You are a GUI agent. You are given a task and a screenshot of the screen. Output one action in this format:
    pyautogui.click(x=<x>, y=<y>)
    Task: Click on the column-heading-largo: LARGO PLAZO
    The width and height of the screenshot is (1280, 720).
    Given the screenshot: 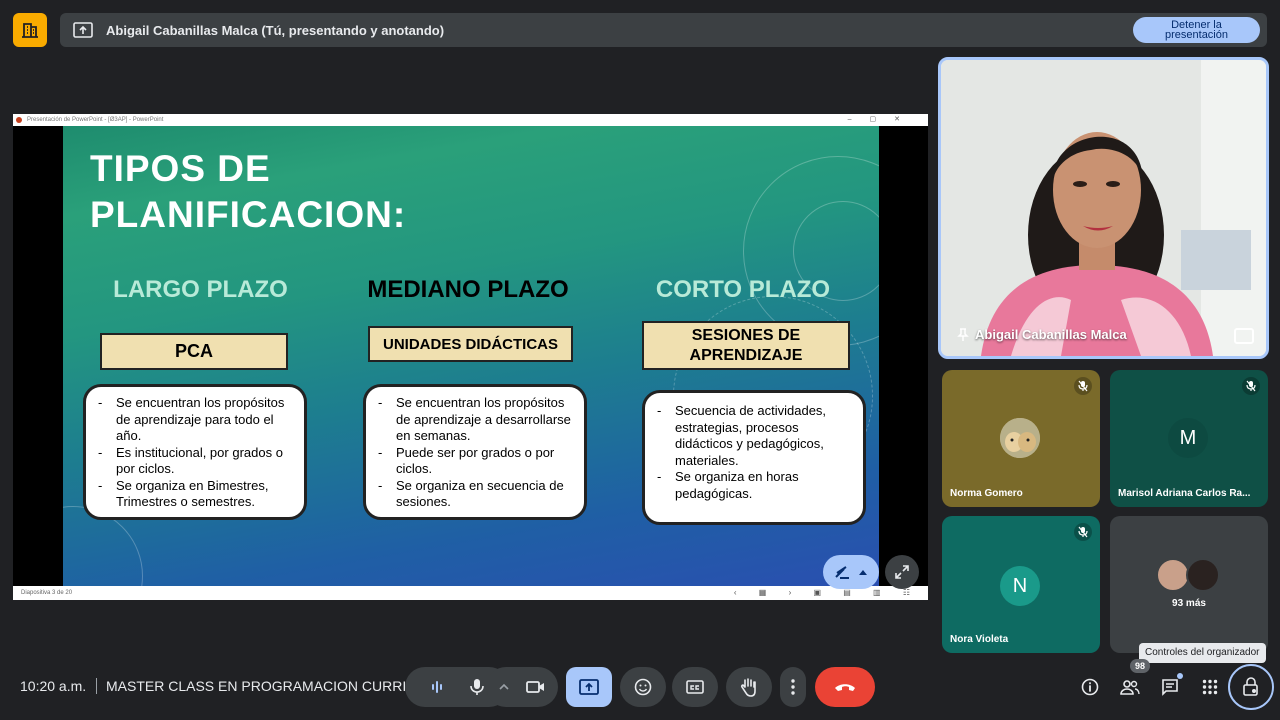 What is the action you would take?
    pyautogui.click(x=200, y=289)
    